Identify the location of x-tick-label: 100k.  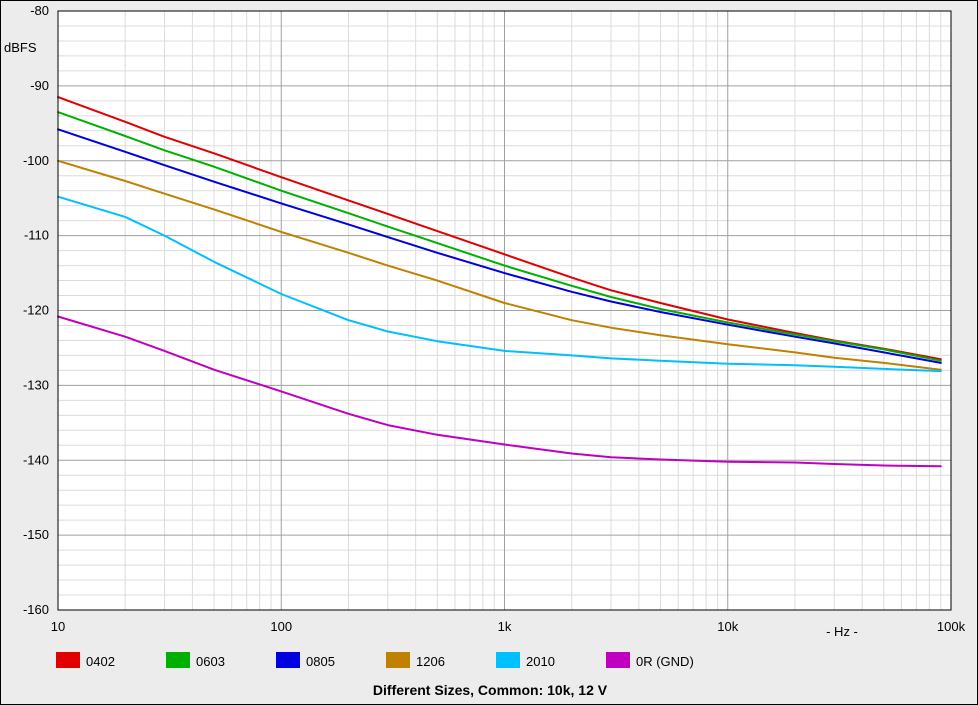
(951, 626).